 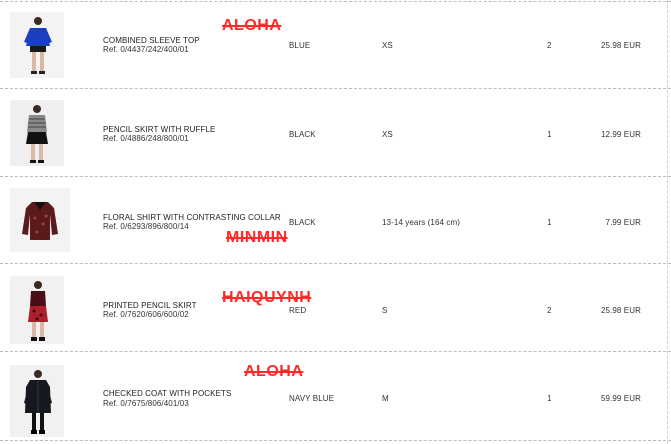 I want to click on product-price: 7.99 EUR, so click(x=623, y=222).